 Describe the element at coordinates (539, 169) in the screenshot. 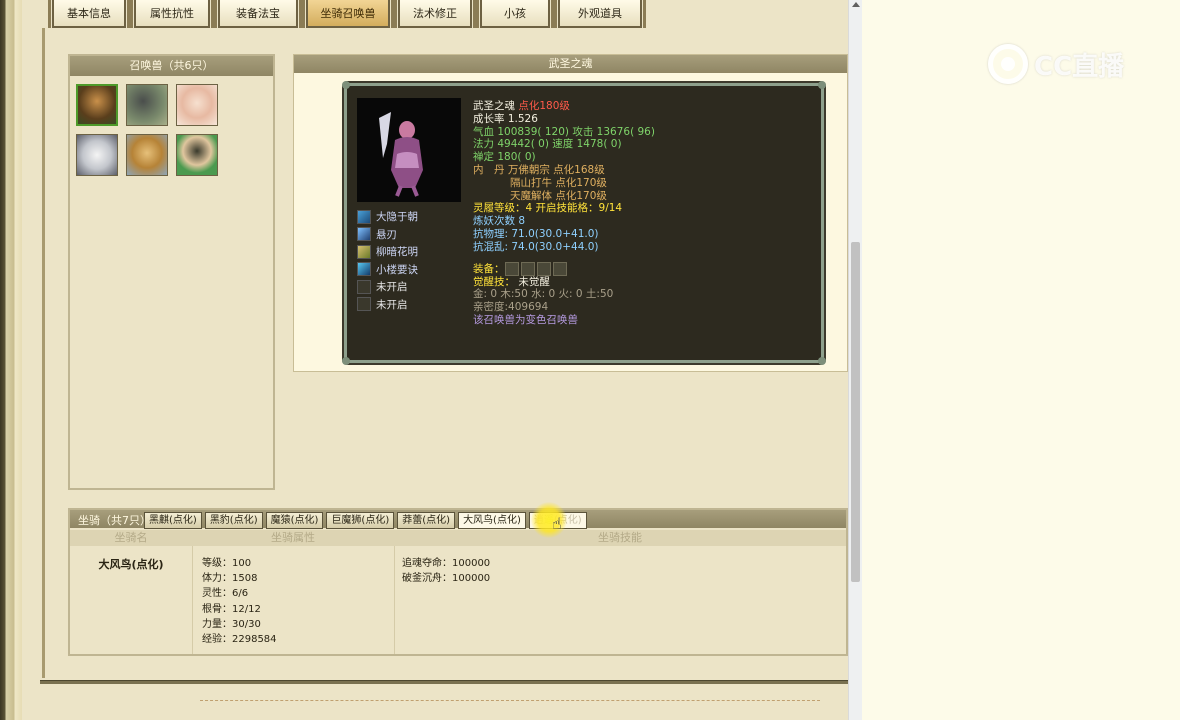

I see `neidan-line: 内 丹 万佛朝宗 点化168级` at that location.